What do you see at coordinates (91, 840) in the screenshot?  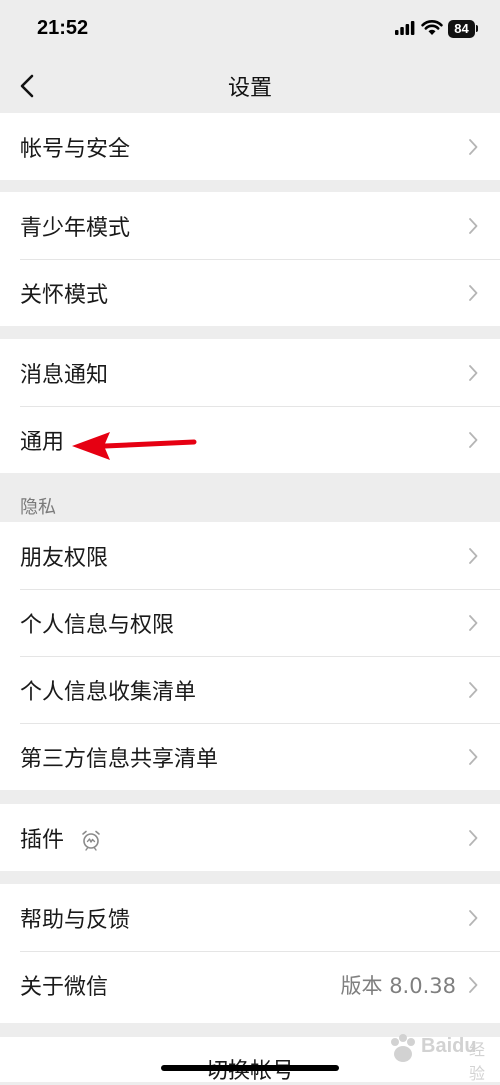 I see `alarm-clock-icon` at bounding box center [91, 840].